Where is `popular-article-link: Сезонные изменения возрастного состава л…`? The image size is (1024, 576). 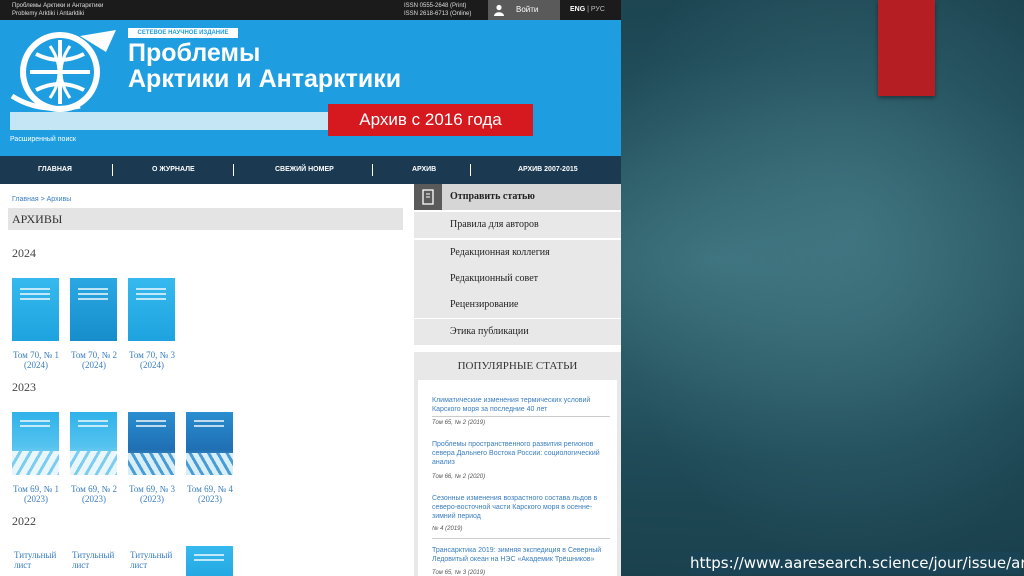
popular-article-link: Сезонные изменения возрастного состава л… is located at coordinates (519, 507).